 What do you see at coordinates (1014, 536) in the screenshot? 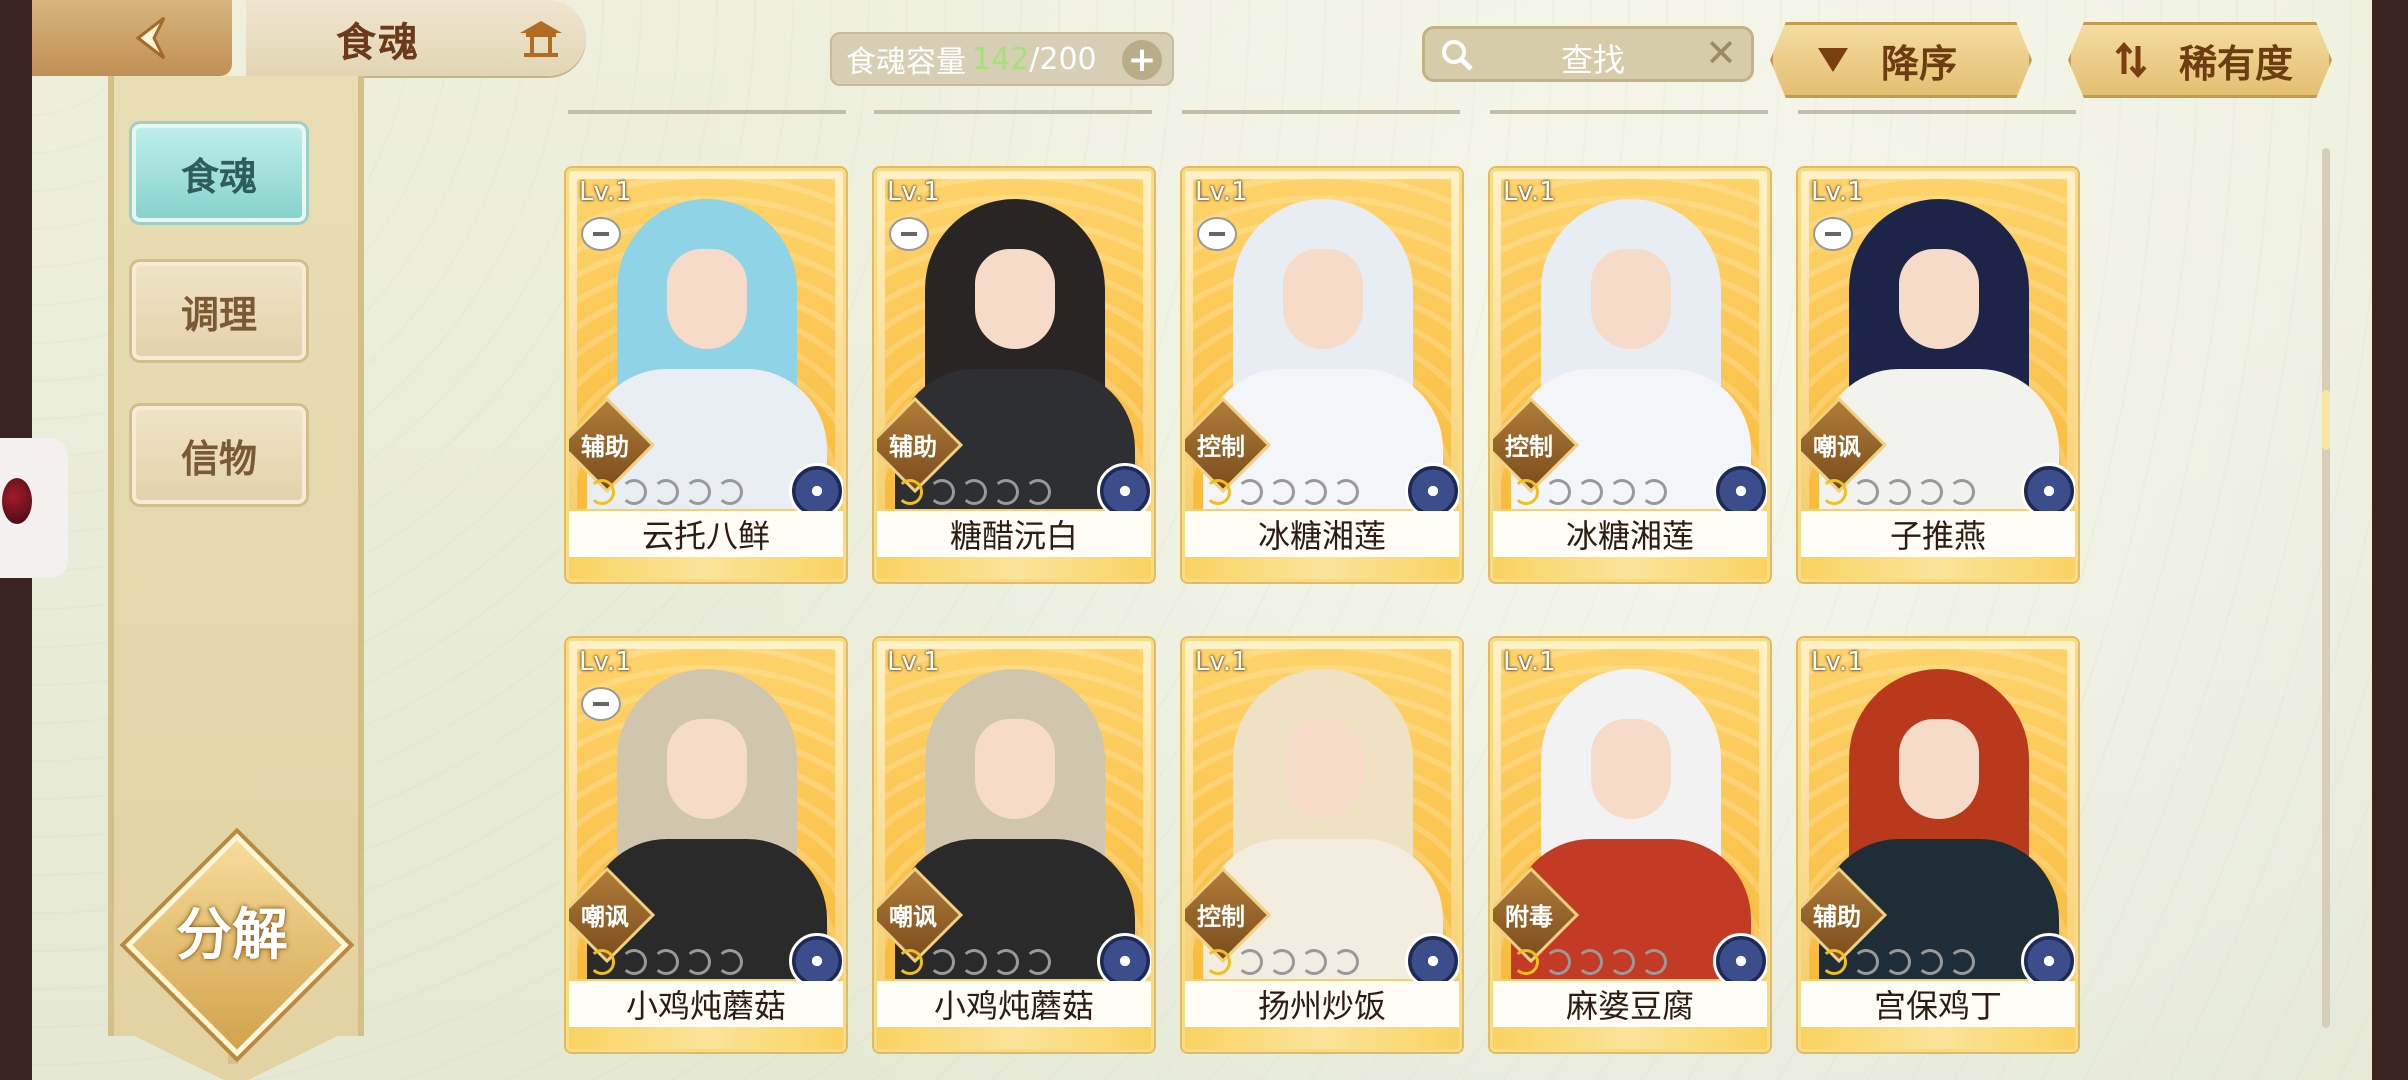
I see `card-name: 糖醋沅白` at bounding box center [1014, 536].